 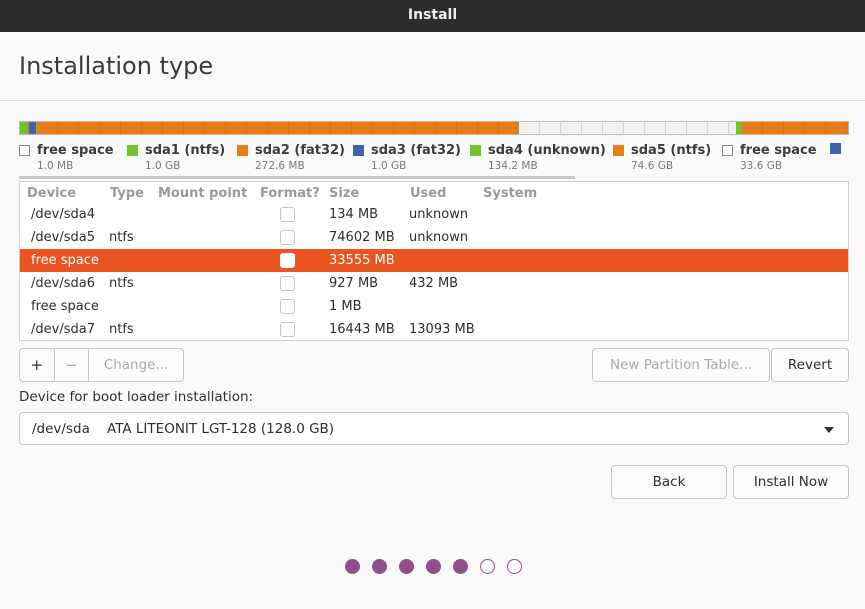 I want to click on cell-device: /dev/sda6, so click(x=63, y=283).